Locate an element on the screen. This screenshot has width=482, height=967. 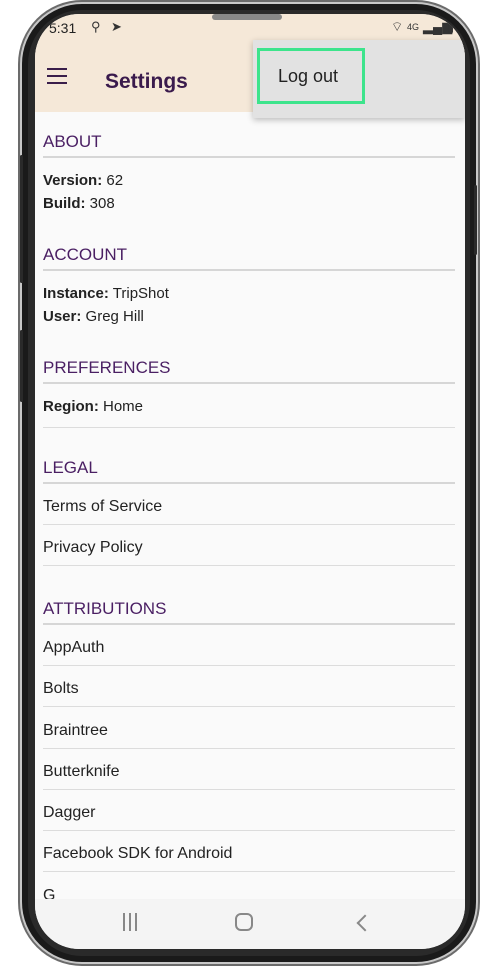
instance-line: Instance: TripShot is located at coordinates (106, 293).